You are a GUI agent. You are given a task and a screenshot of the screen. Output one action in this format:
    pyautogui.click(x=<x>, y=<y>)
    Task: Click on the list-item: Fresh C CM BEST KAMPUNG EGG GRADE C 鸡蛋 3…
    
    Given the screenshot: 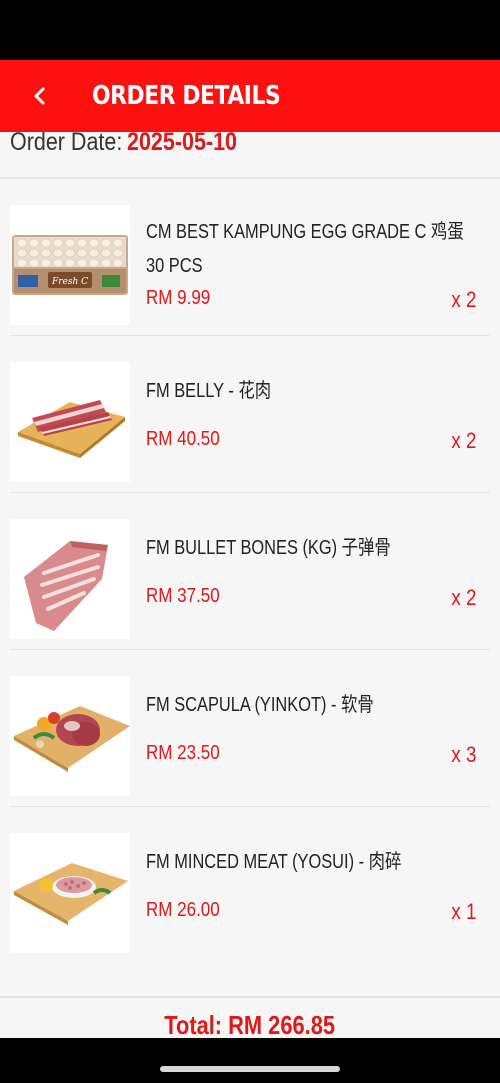 What is the action you would take?
    pyautogui.click(x=250, y=257)
    